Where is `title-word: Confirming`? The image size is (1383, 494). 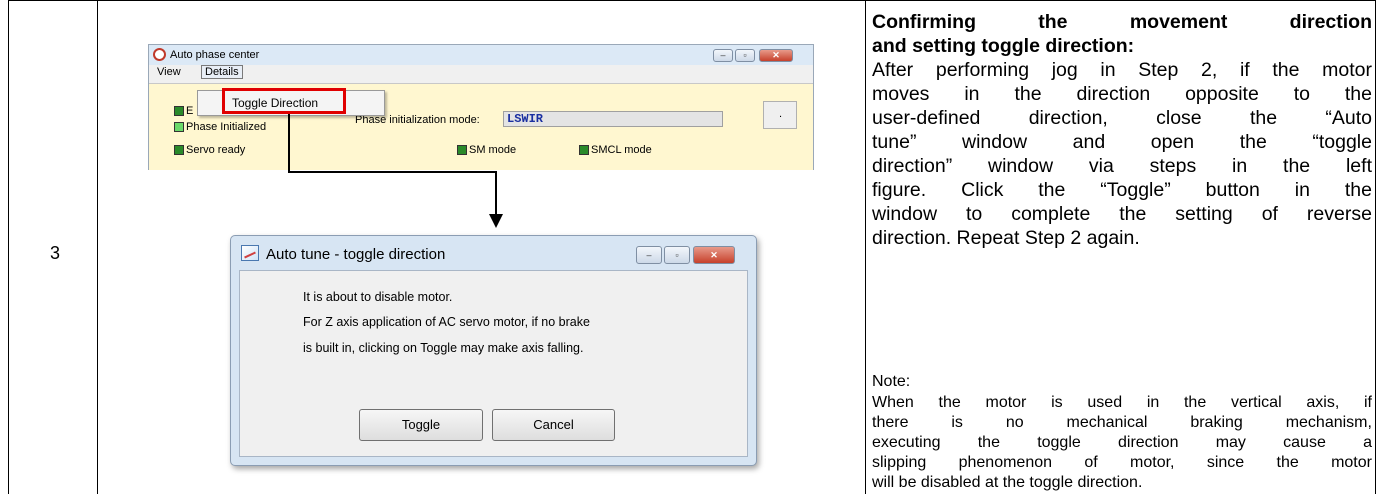
title-word: Confirming is located at coordinates (924, 22).